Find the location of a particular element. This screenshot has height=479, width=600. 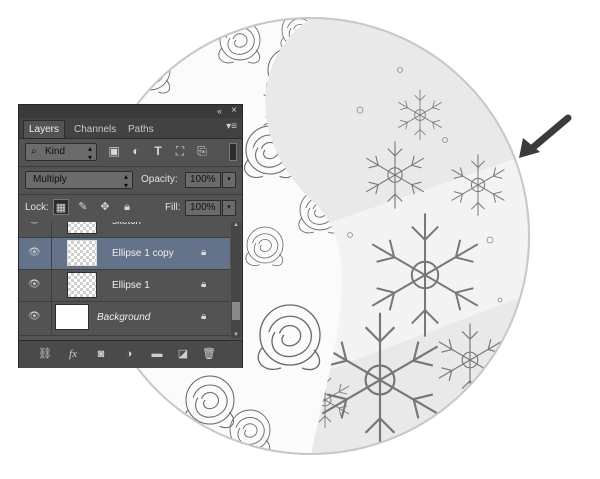

filter-row: ⌕ Kind ▴ ▾ ▣ ◐ T ⛶ ⎘ is located at coordinates (131, 152).